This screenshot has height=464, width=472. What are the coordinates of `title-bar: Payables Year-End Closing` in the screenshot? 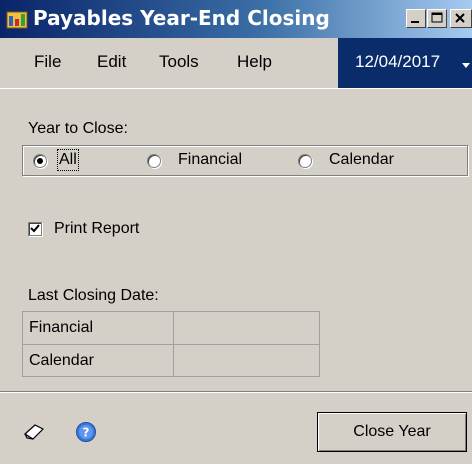 It's located at (236, 19).